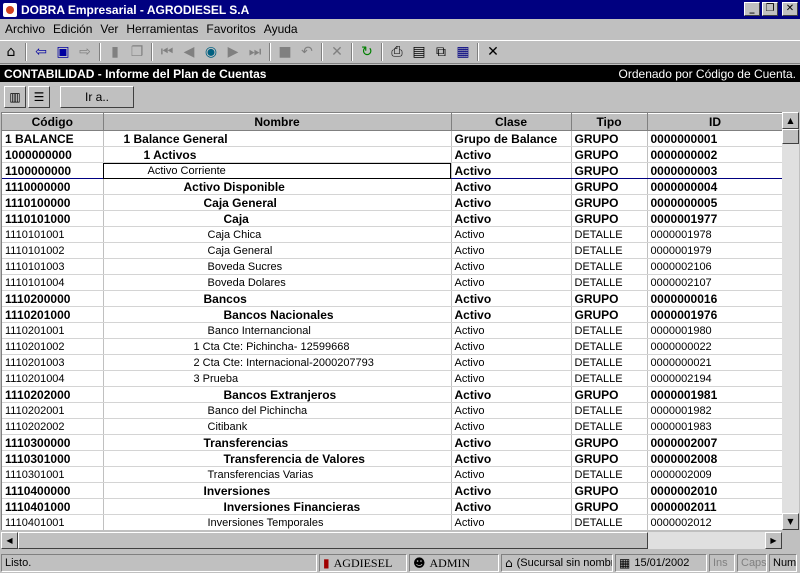  Describe the element at coordinates (337, 52) in the screenshot. I see `delete-icon: ✕` at that location.